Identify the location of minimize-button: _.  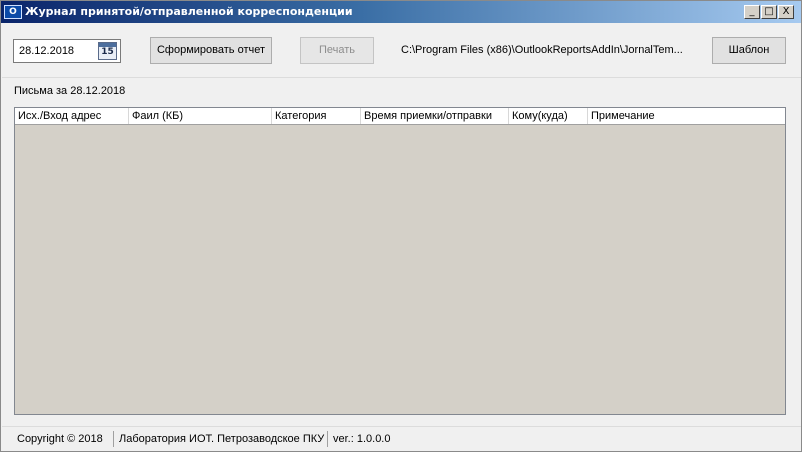
(752, 12).